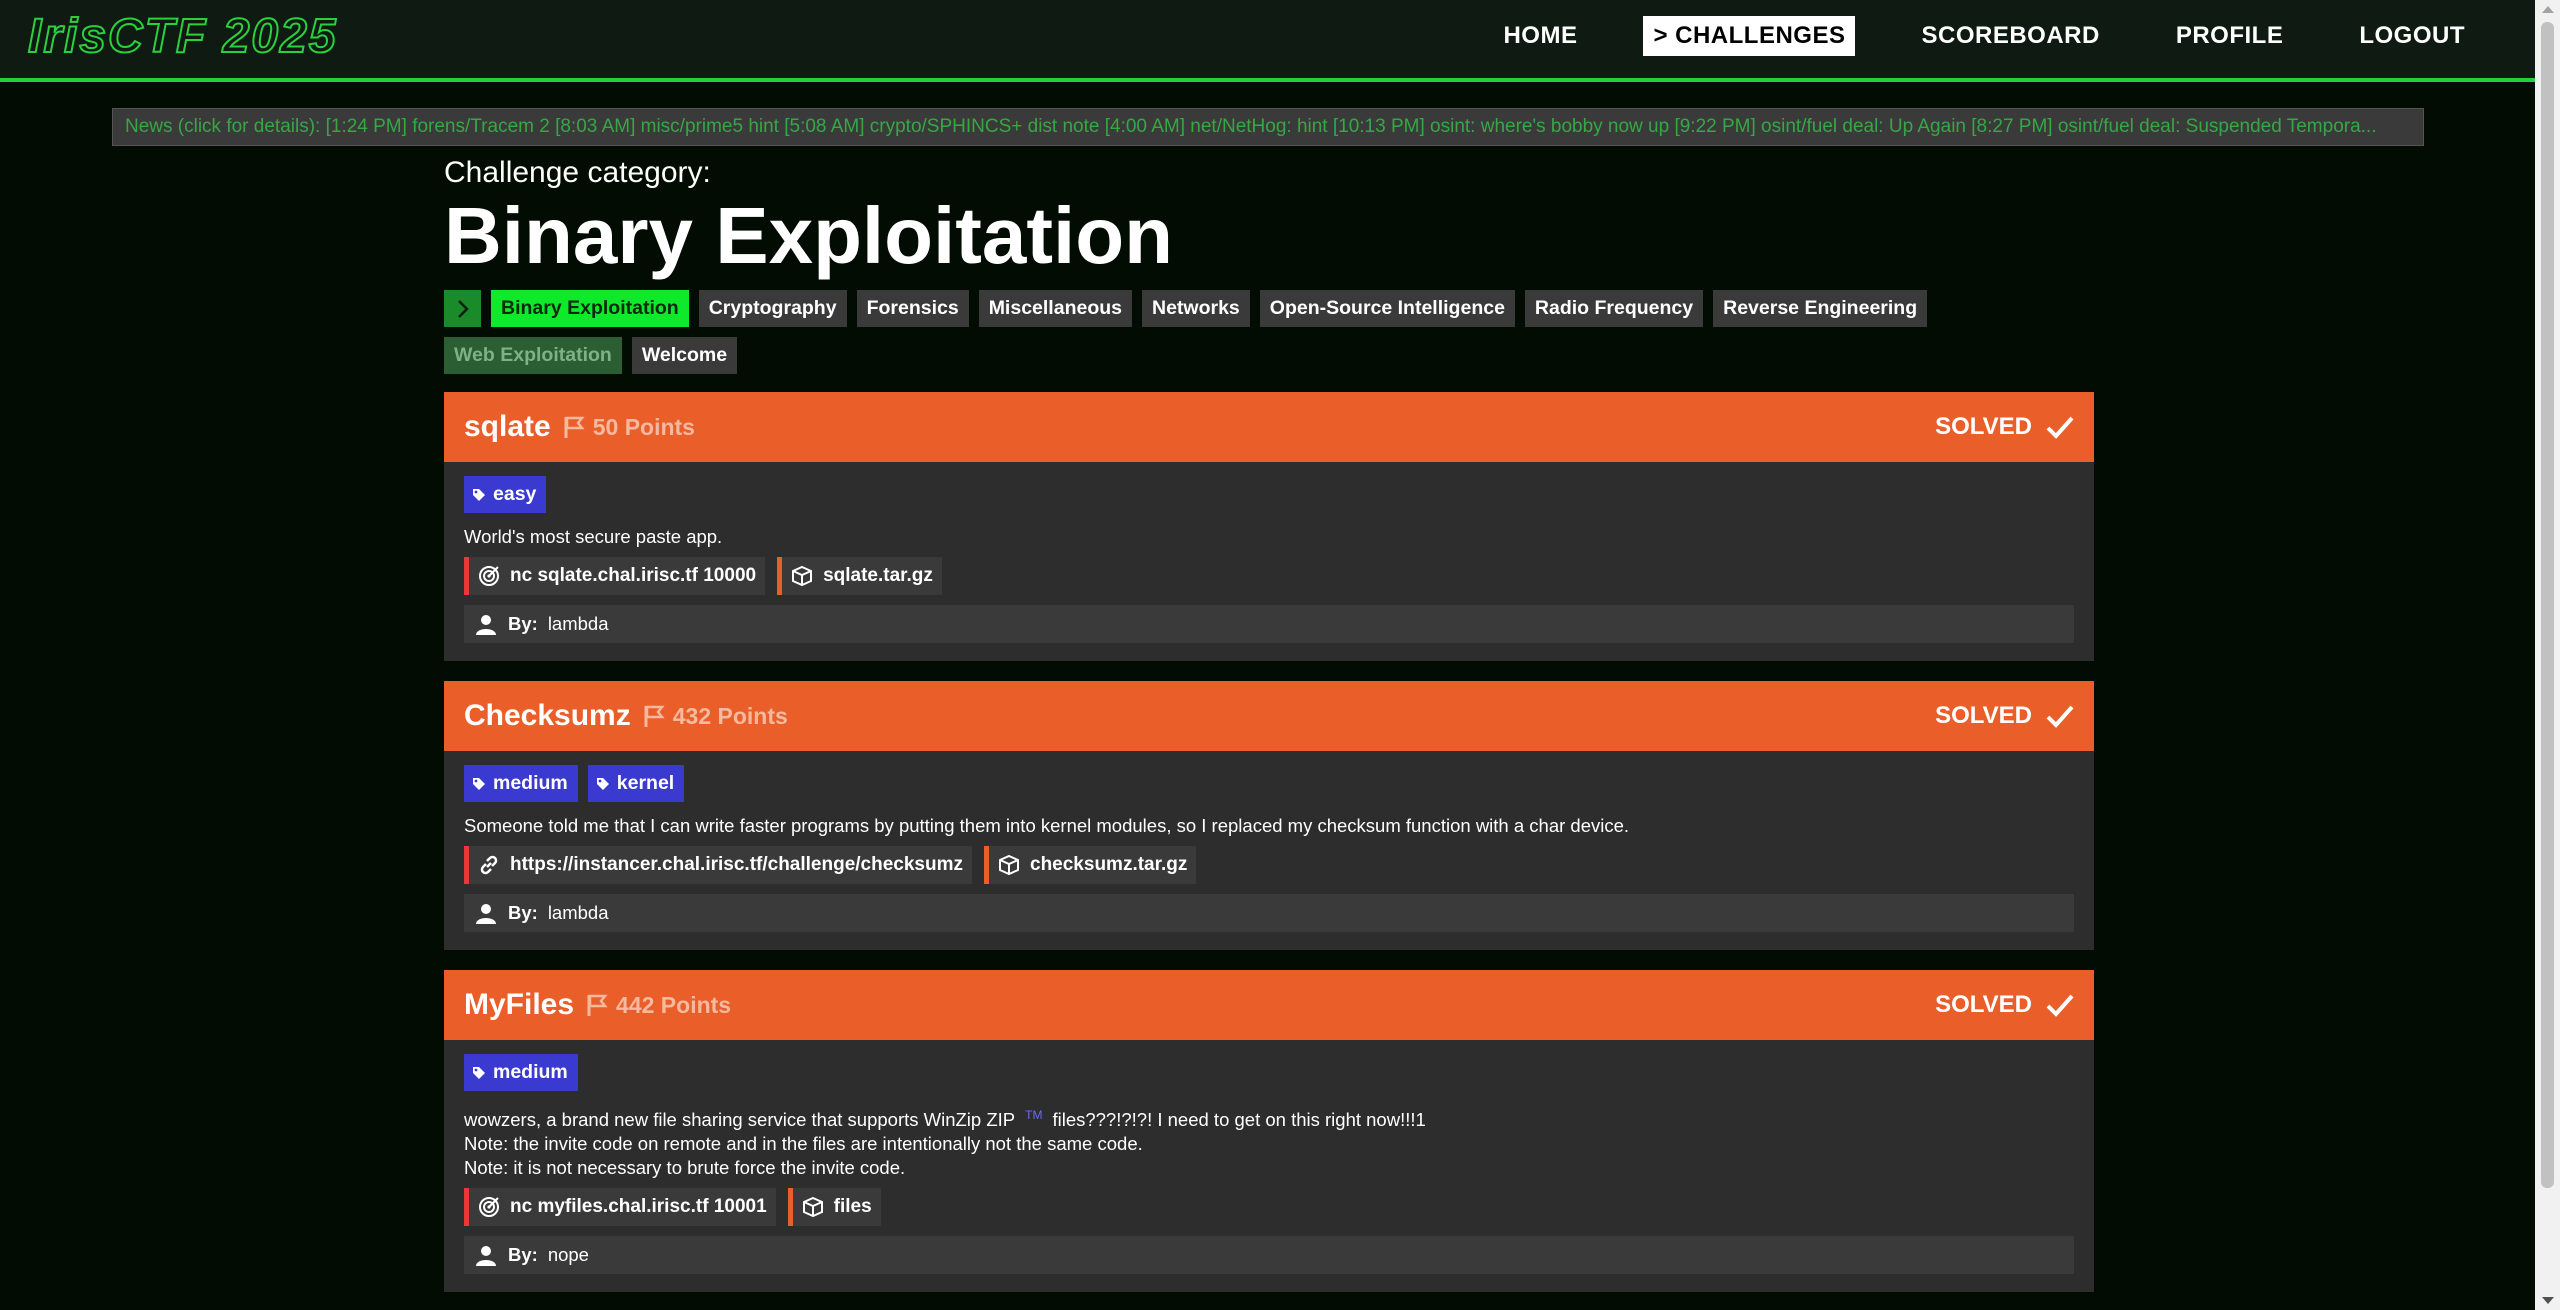  Describe the element at coordinates (852, 1207) in the screenshot. I see `download-text: files` at that location.